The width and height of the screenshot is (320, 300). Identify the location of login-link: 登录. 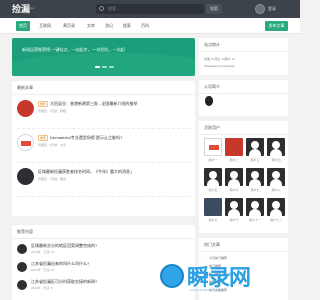
(272, 9).